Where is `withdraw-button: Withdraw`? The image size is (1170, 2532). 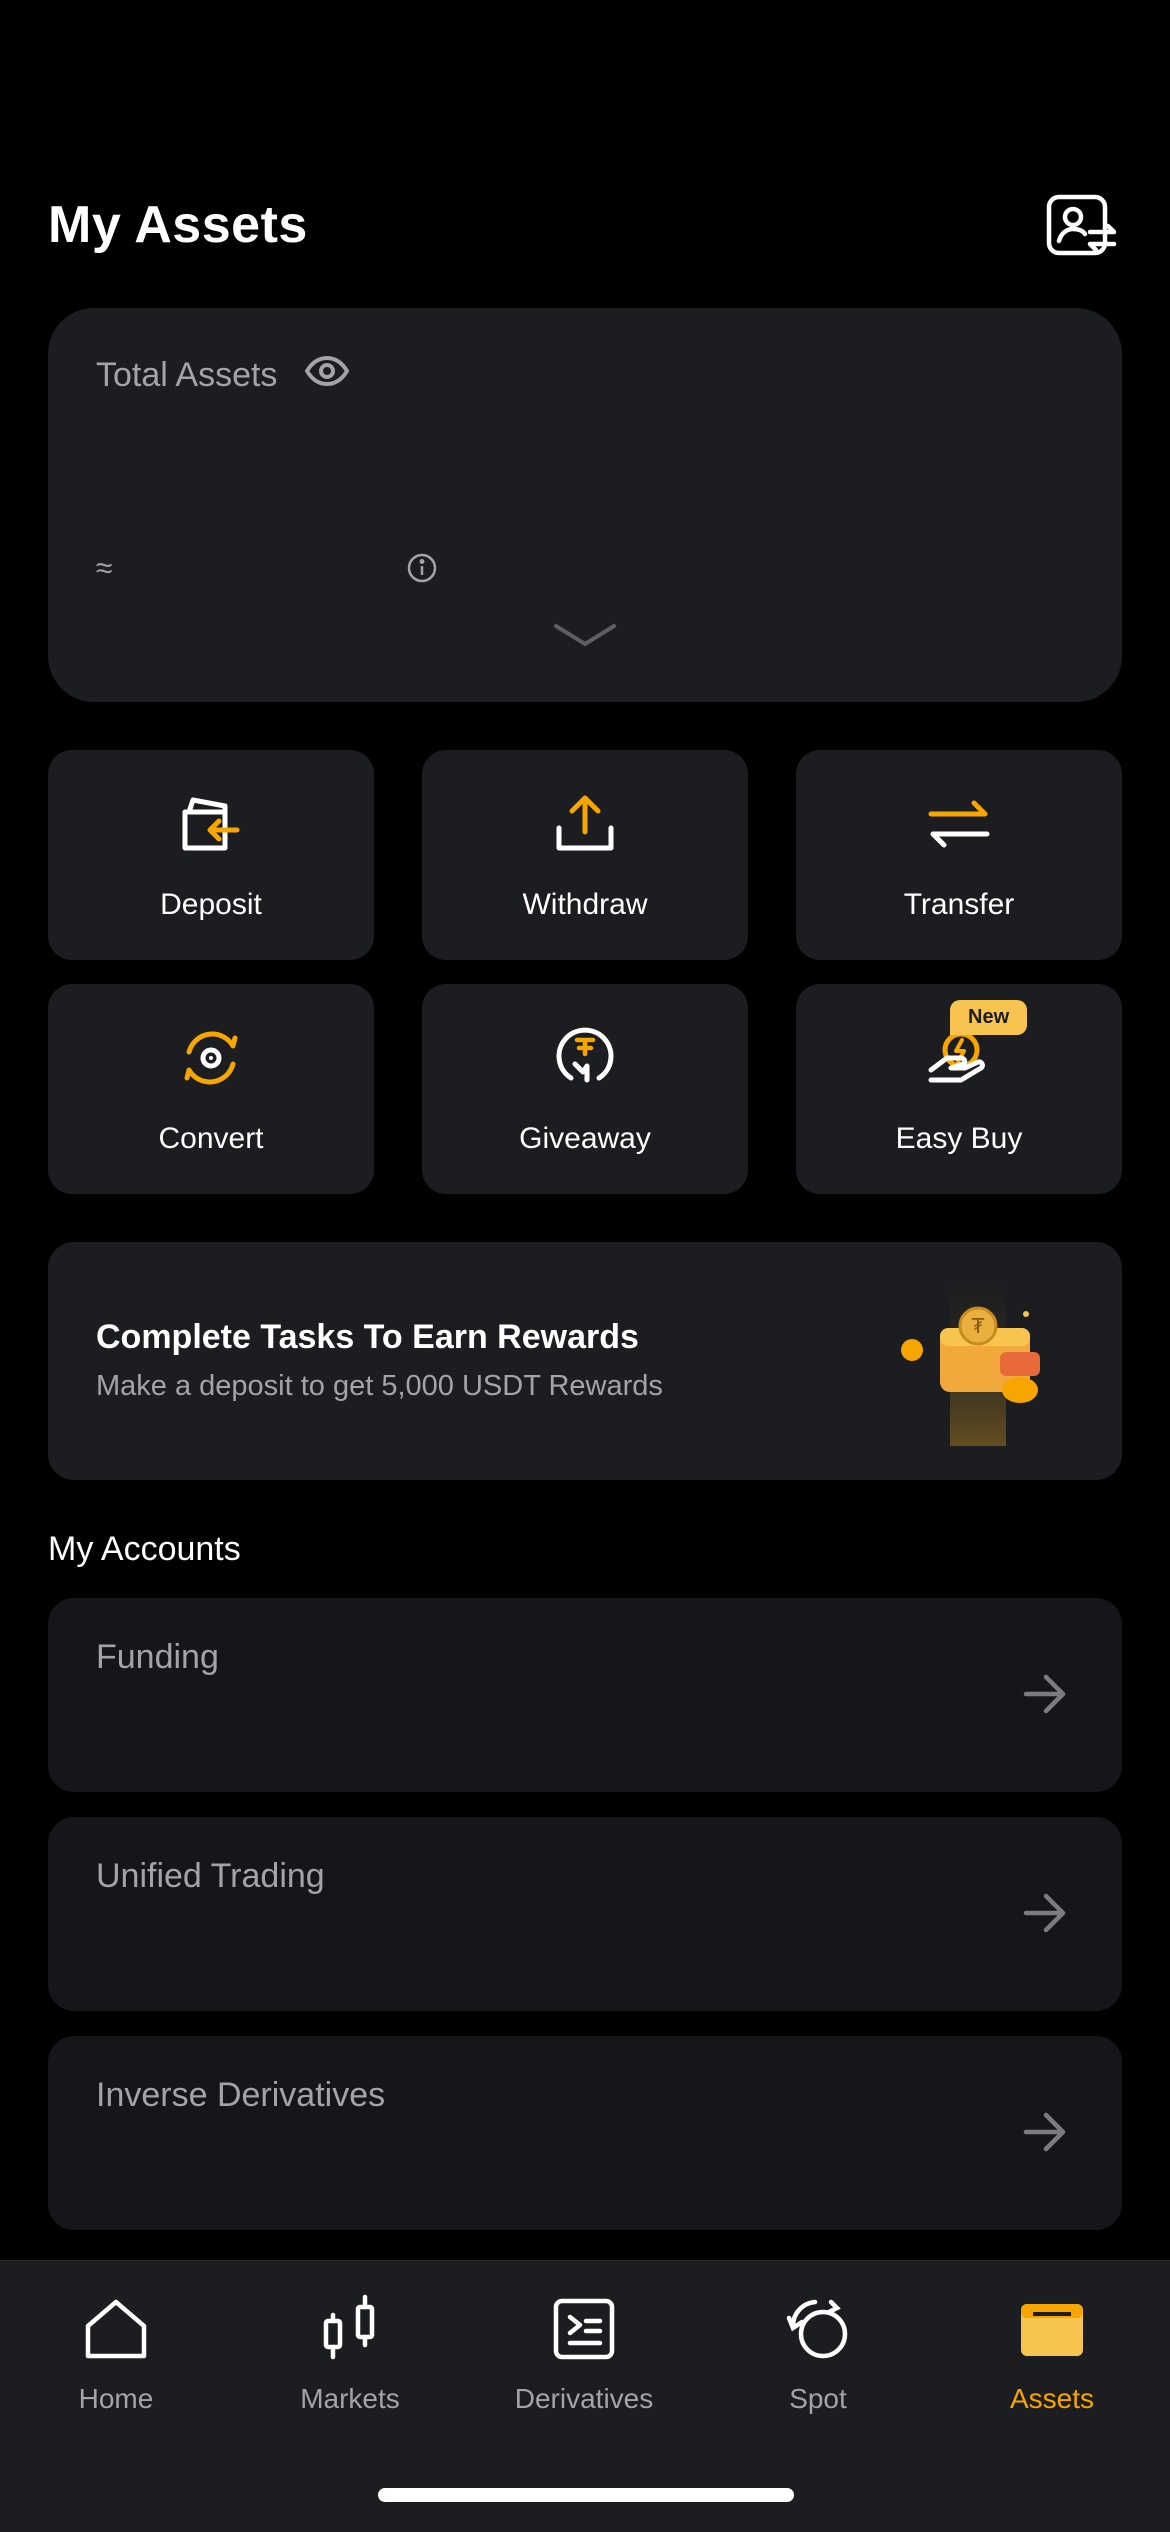 withdraw-button: Withdraw is located at coordinates (585, 855).